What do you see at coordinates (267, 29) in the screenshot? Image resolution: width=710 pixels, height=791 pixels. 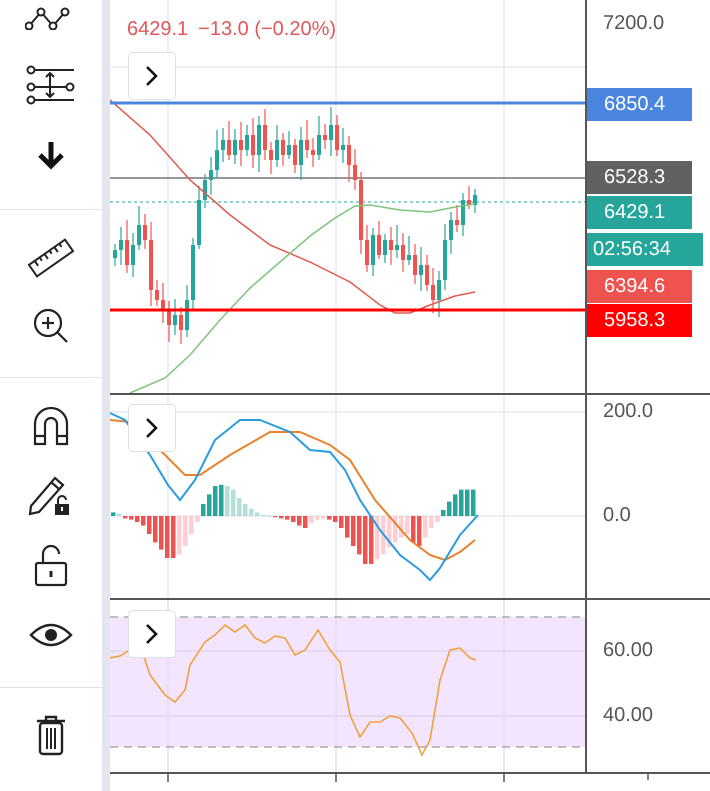 I see `price-change-text: −13.0 (−0.20%)` at bounding box center [267, 29].